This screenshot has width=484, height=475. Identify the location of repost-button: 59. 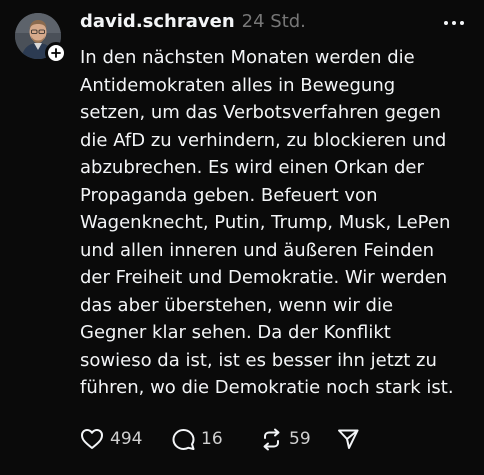
(298, 439).